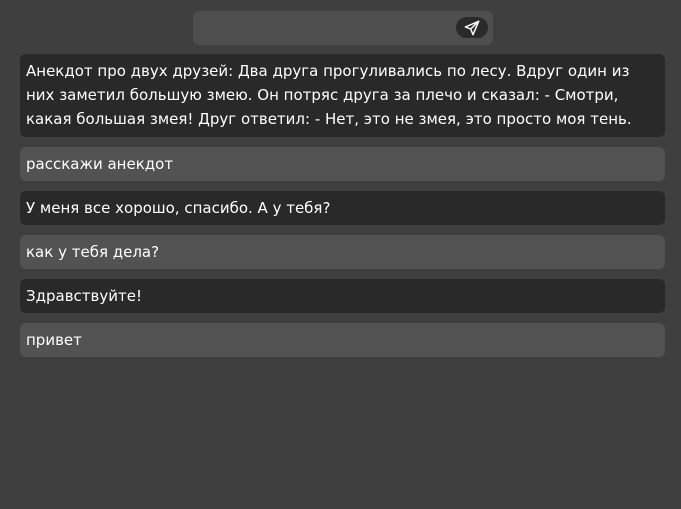 Image resolution: width=681 pixels, height=509 pixels. I want to click on message-input, so click(327, 29).